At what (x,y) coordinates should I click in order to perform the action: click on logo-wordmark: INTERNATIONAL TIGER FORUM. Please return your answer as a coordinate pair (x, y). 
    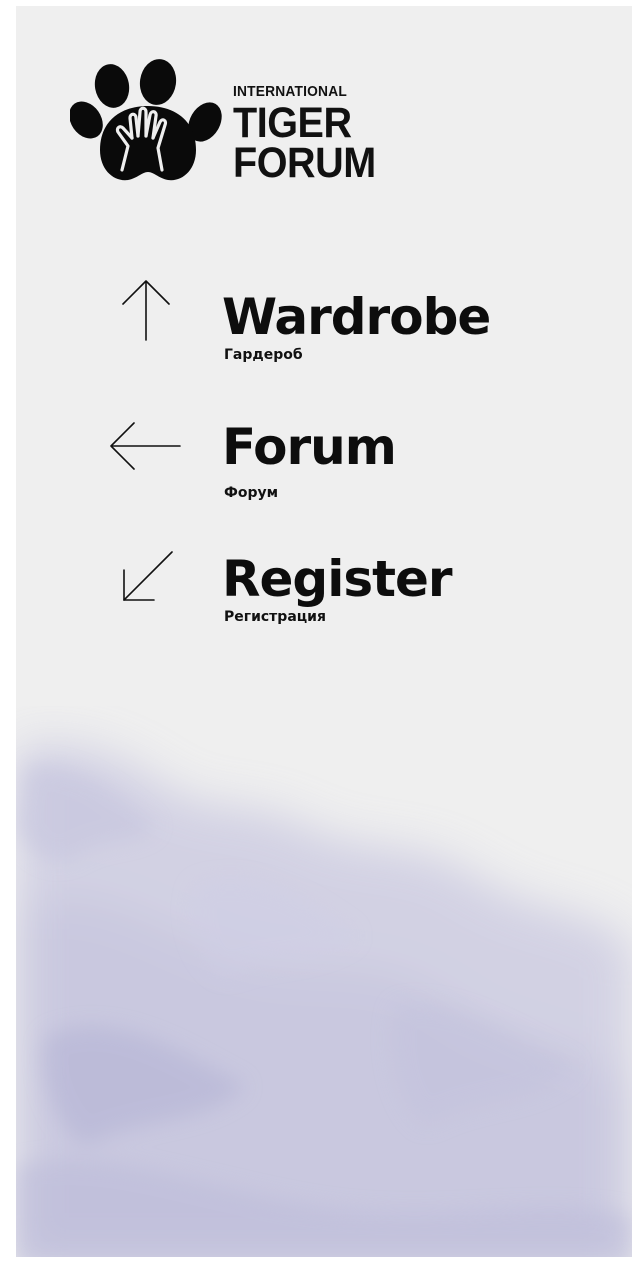
    Looking at the image, I should click on (310, 135).